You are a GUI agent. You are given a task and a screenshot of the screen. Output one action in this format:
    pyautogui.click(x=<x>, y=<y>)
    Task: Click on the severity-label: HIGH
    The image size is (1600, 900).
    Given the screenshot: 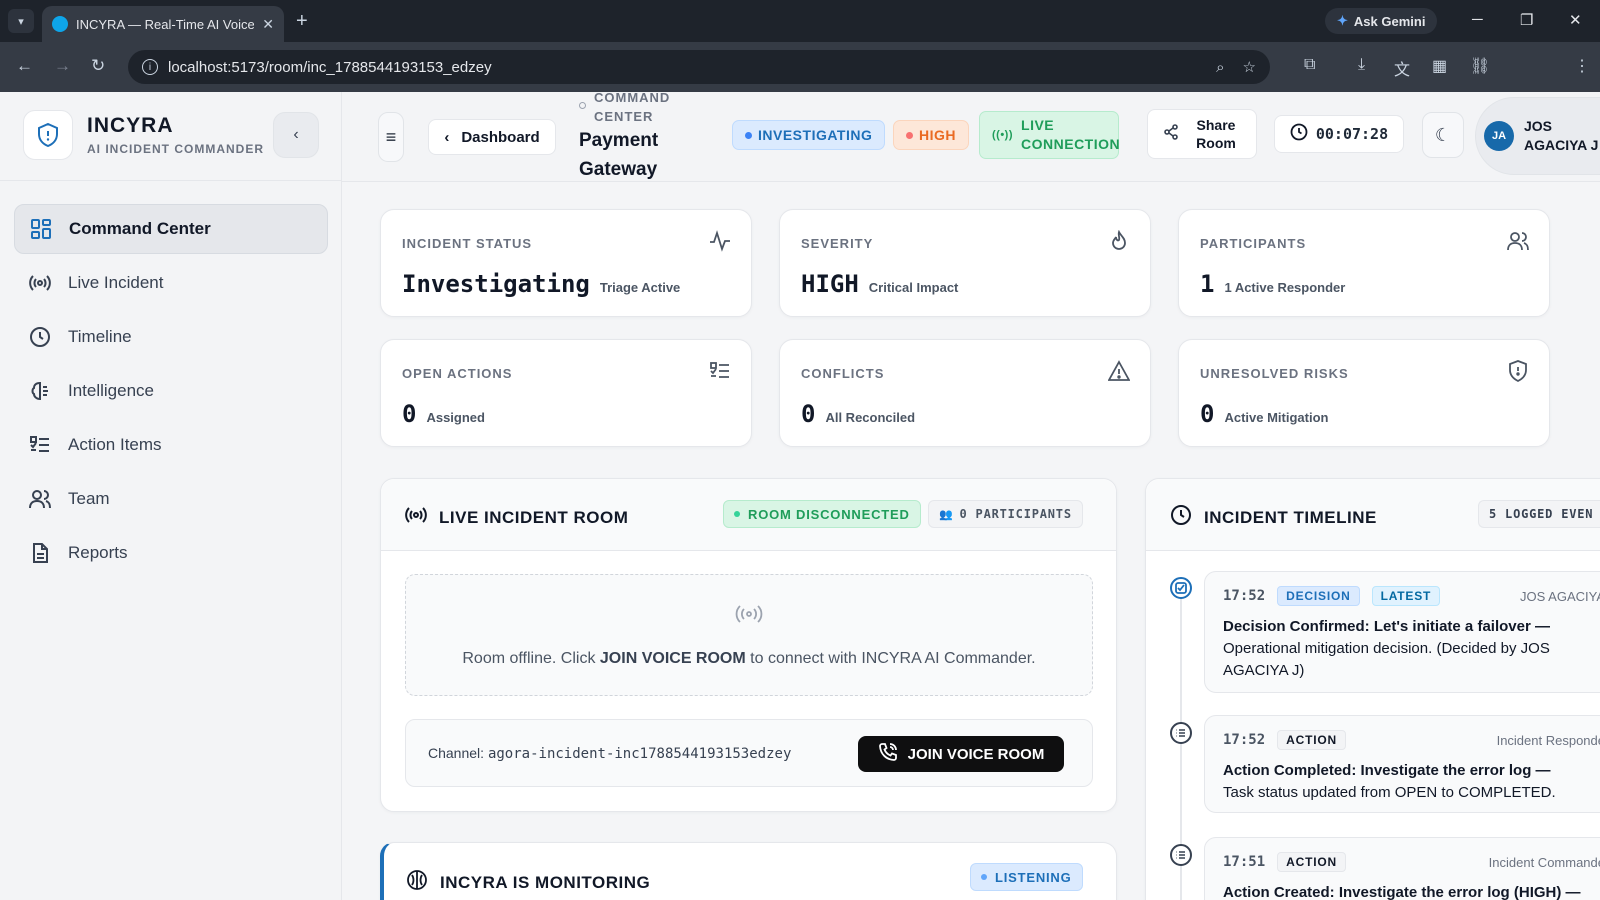 What is the action you would take?
    pyautogui.click(x=937, y=135)
    